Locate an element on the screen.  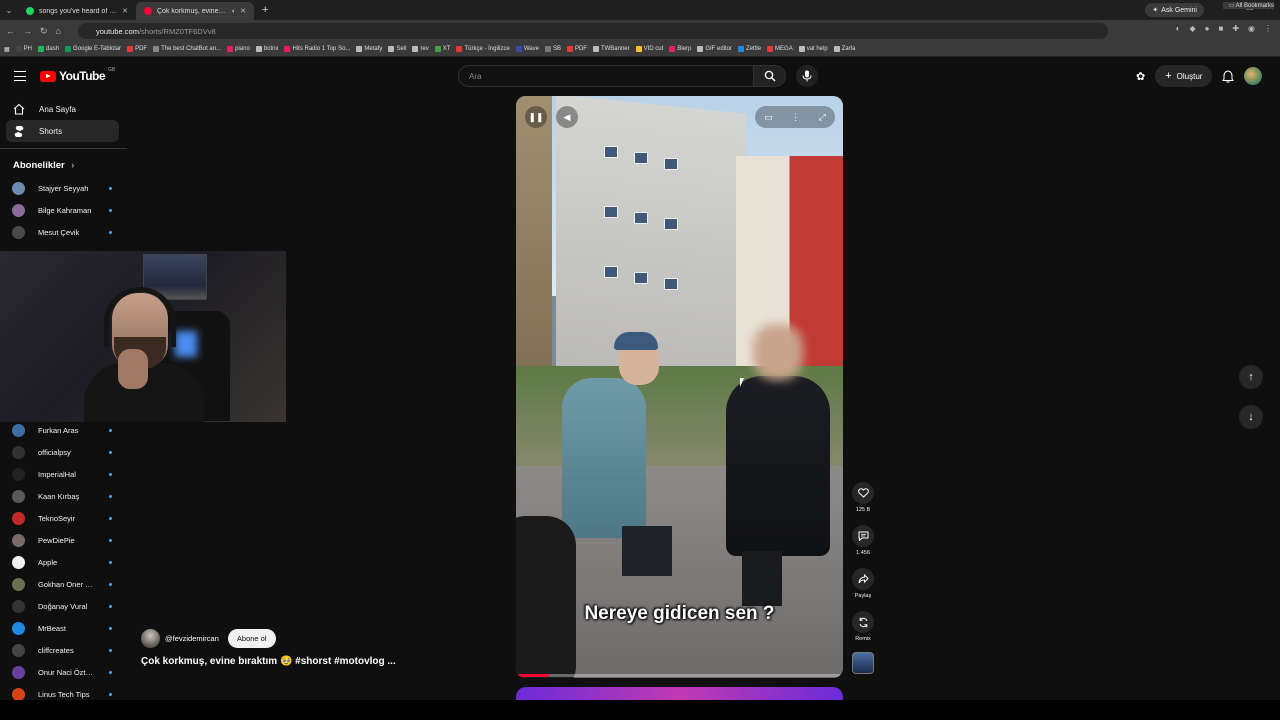
extension-icon: ● is located at coordinates (1207, 28).